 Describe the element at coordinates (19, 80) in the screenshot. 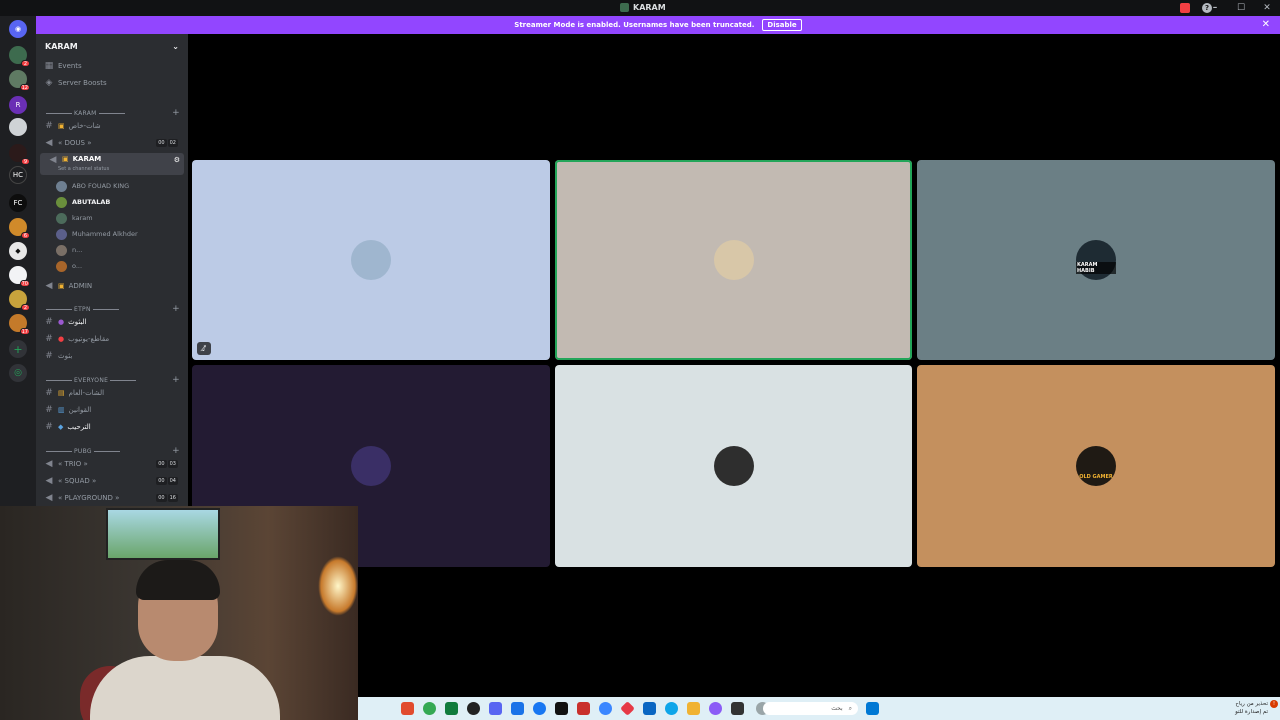

I see `server-icon: 12` at that location.